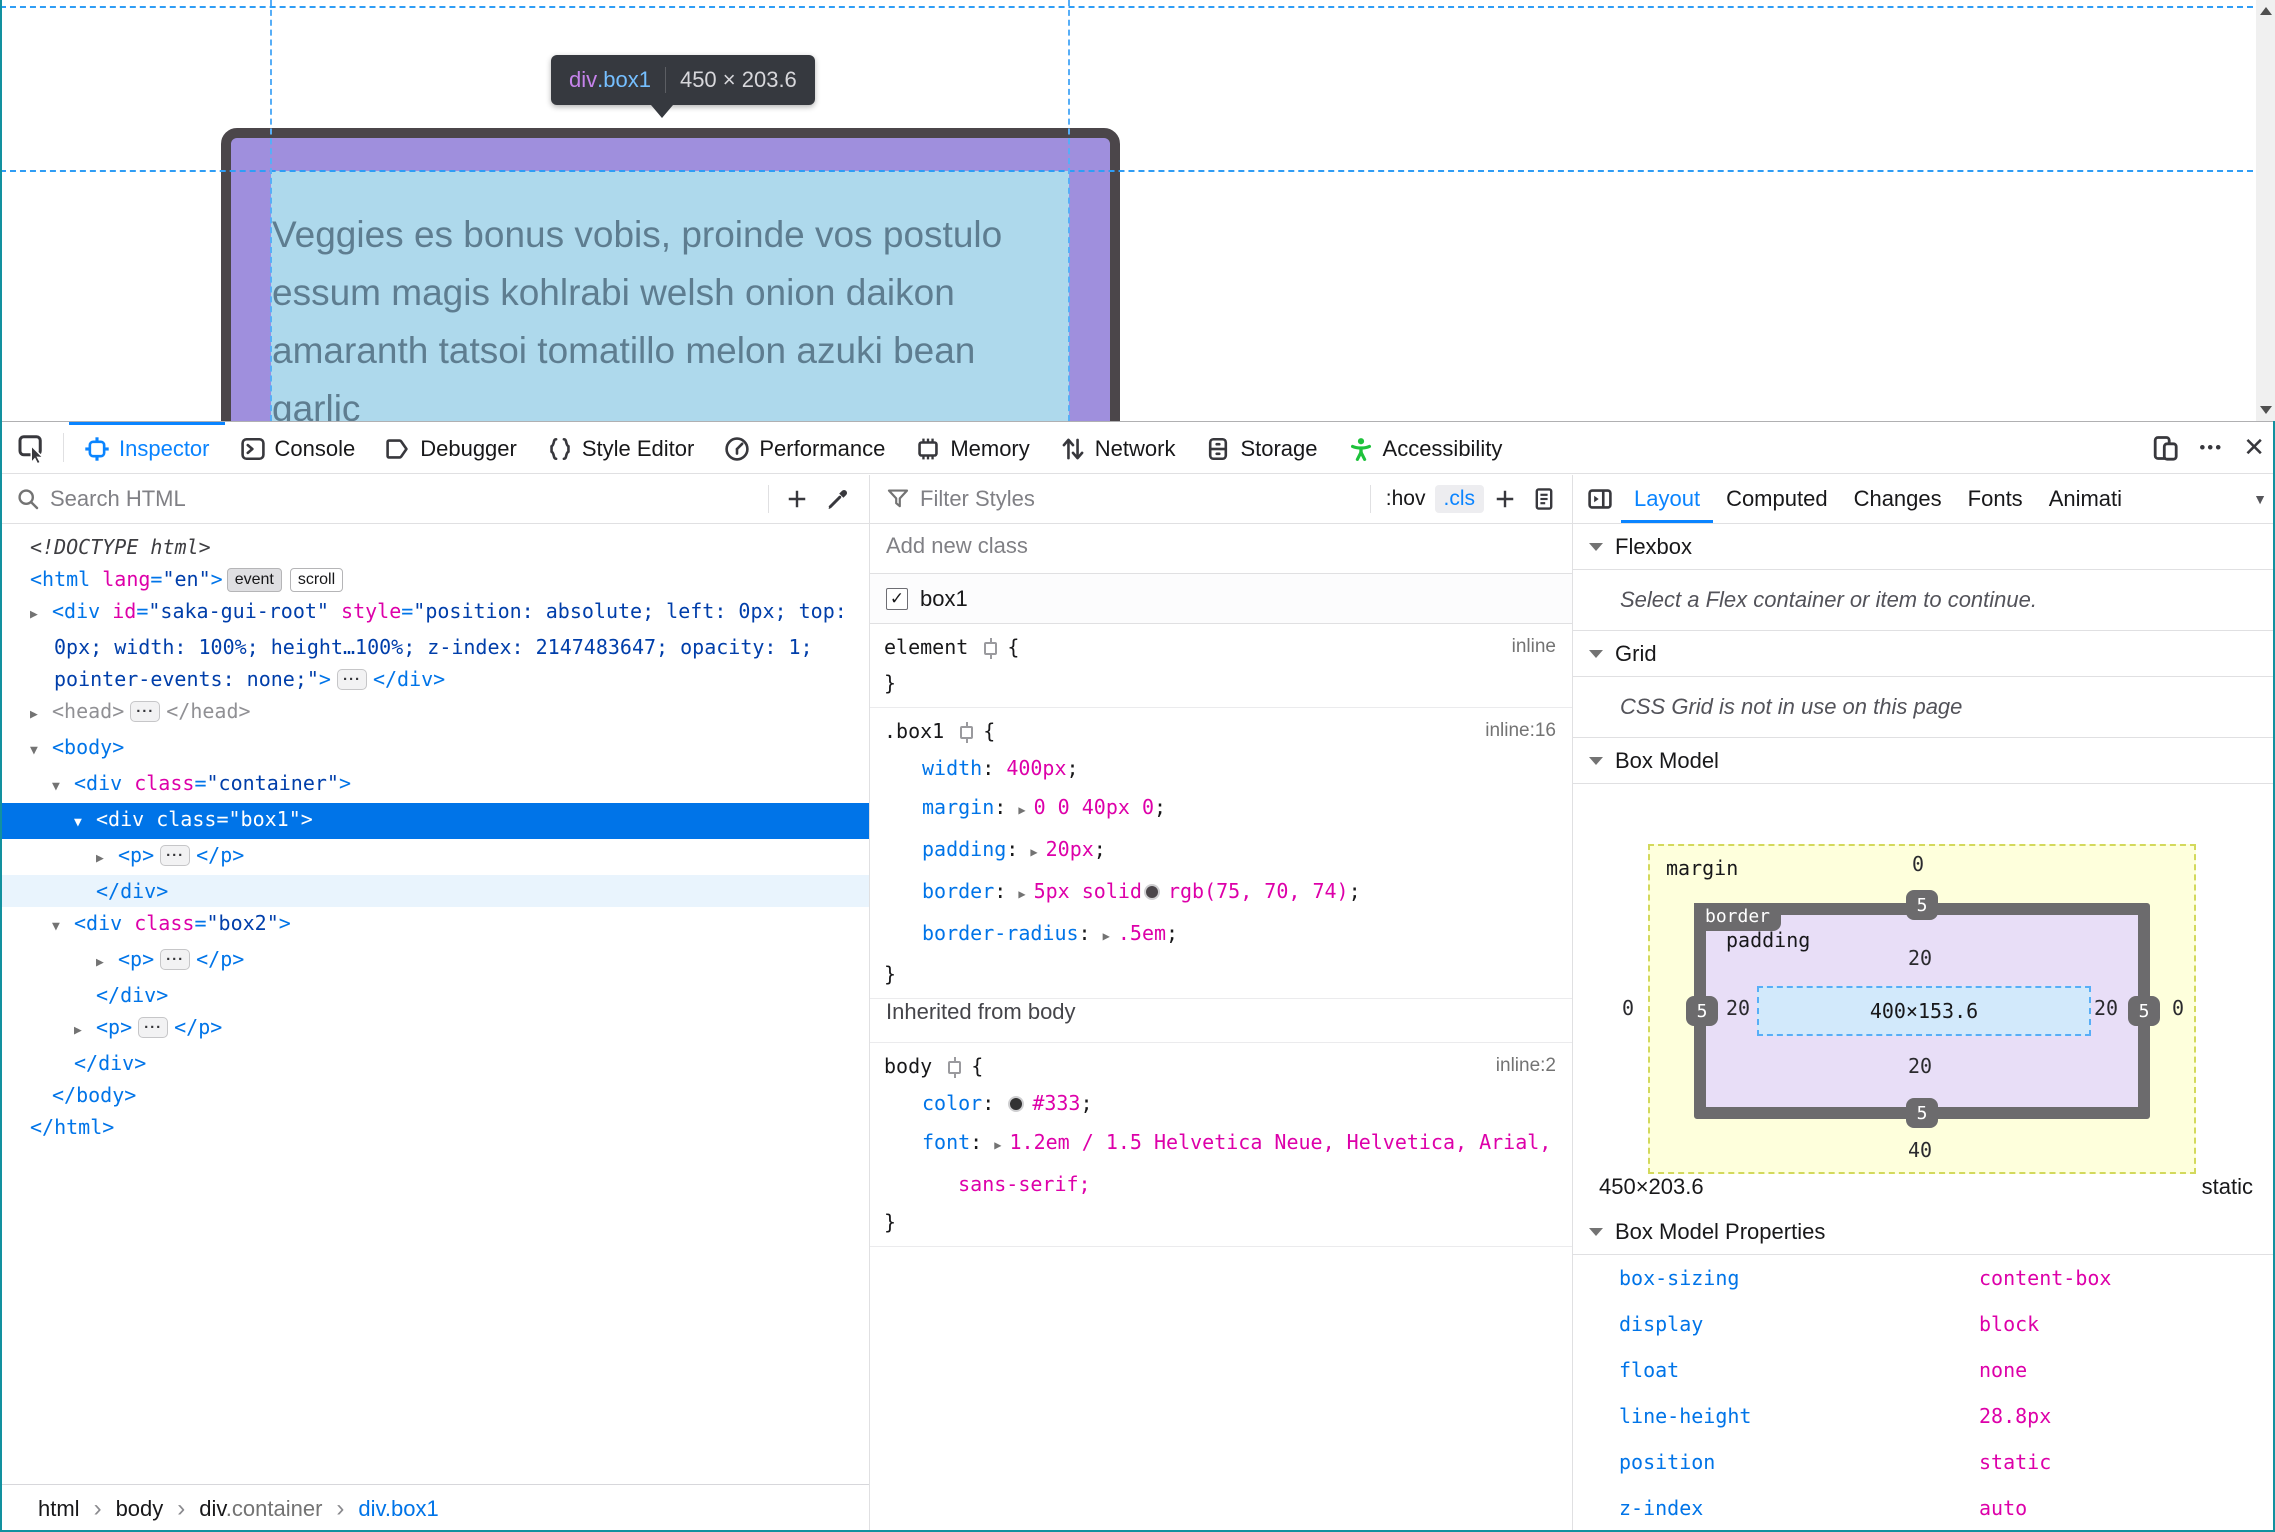 The image size is (2275, 1532). What do you see at coordinates (434, 821) in the screenshot?
I see `tree-row-div-box1-selected: ▼ <div class="box1">` at bounding box center [434, 821].